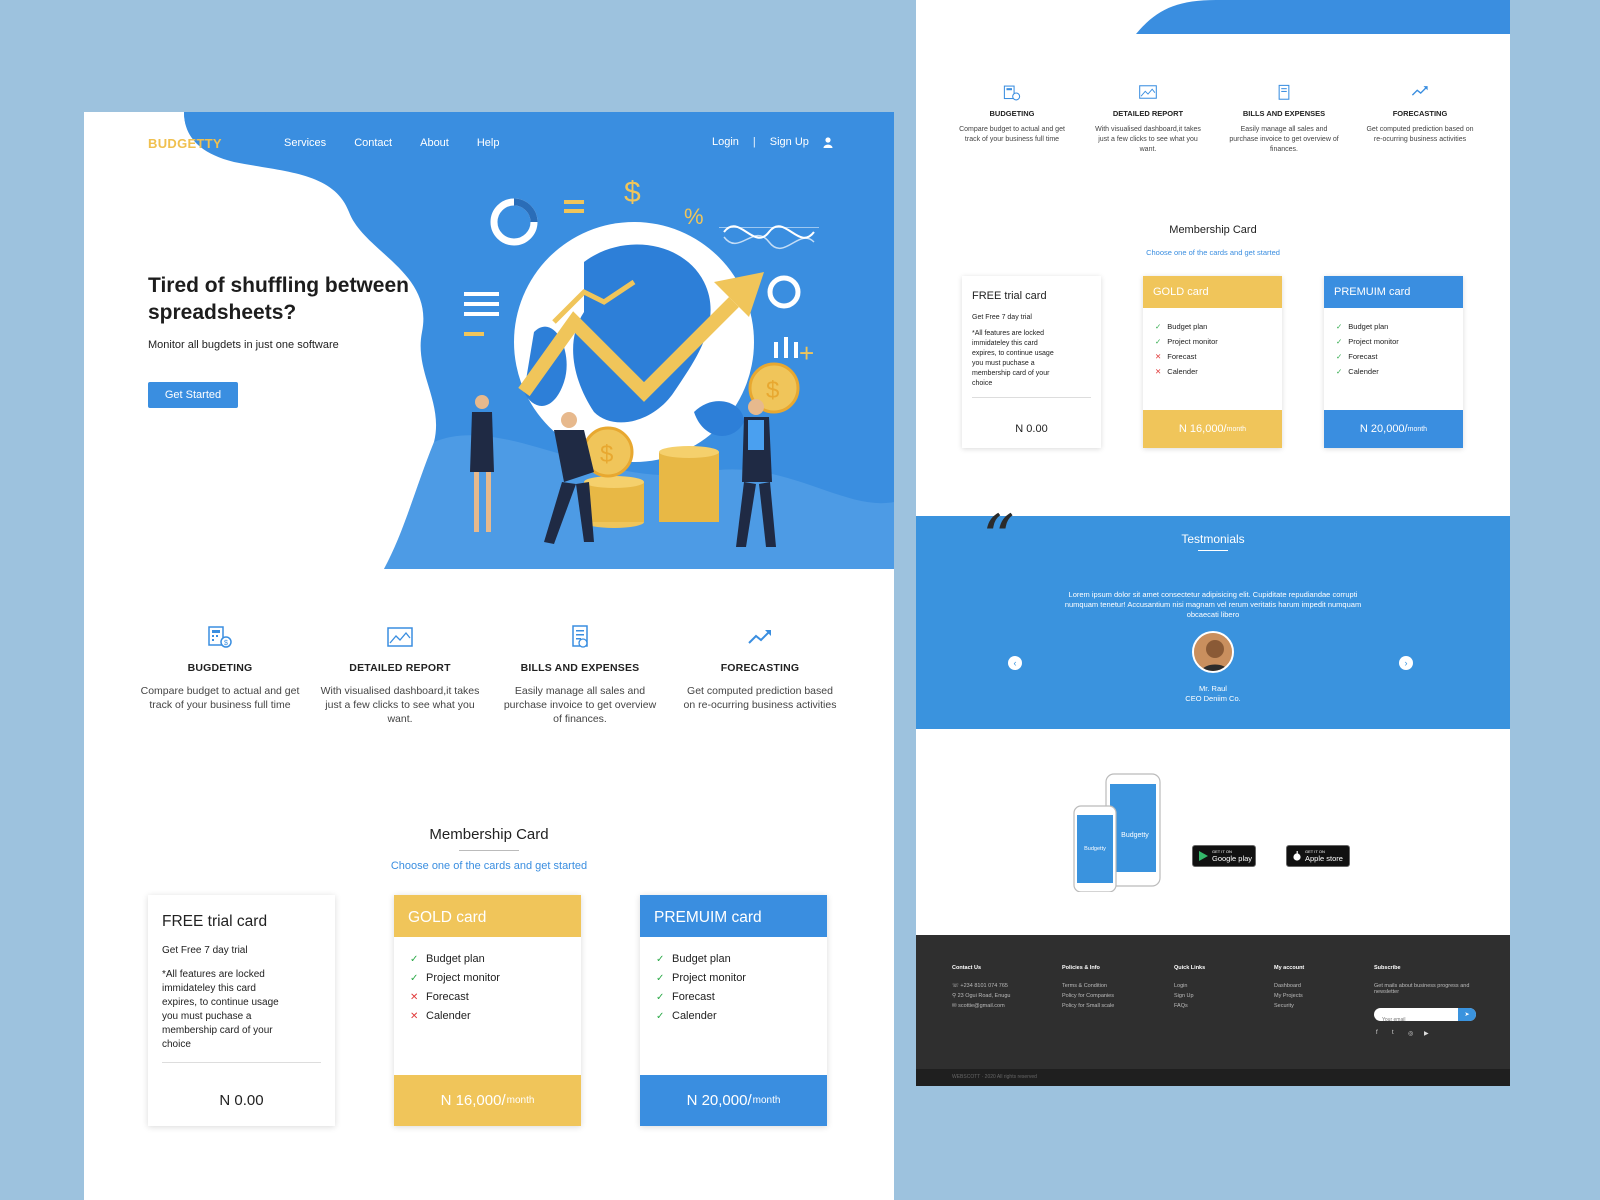 This screenshot has width=1600, height=1200. What do you see at coordinates (520, 1100) in the screenshot?
I see `price-period: month` at bounding box center [520, 1100].